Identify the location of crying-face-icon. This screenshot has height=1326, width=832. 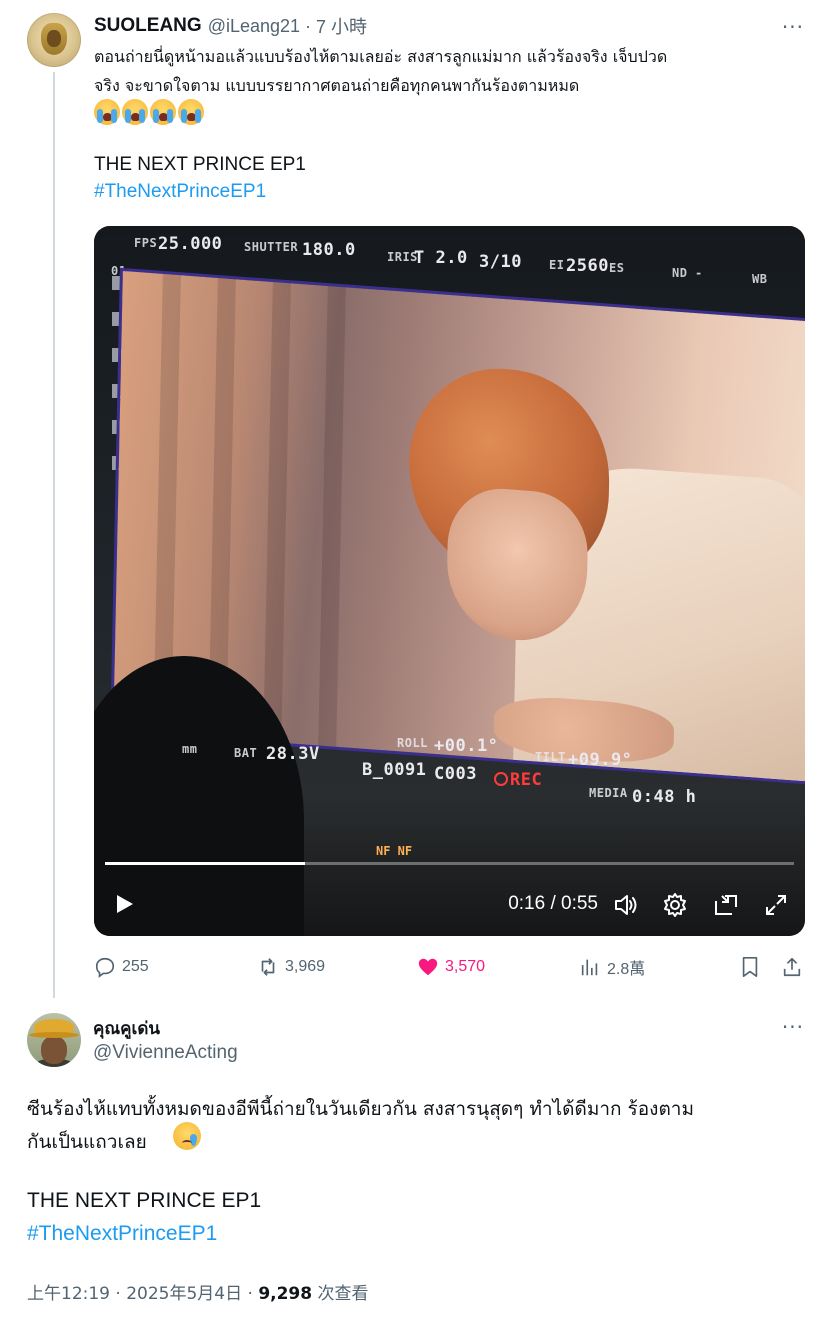
(187, 1136).